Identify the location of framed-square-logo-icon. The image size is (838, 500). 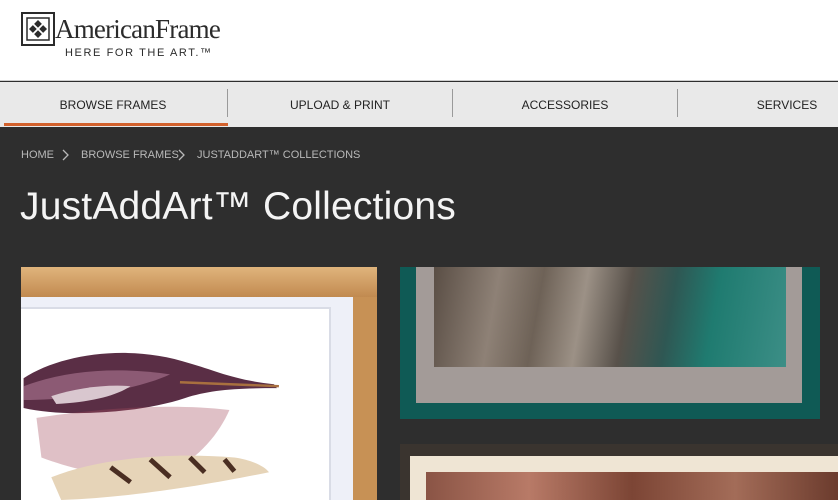
(38, 29).